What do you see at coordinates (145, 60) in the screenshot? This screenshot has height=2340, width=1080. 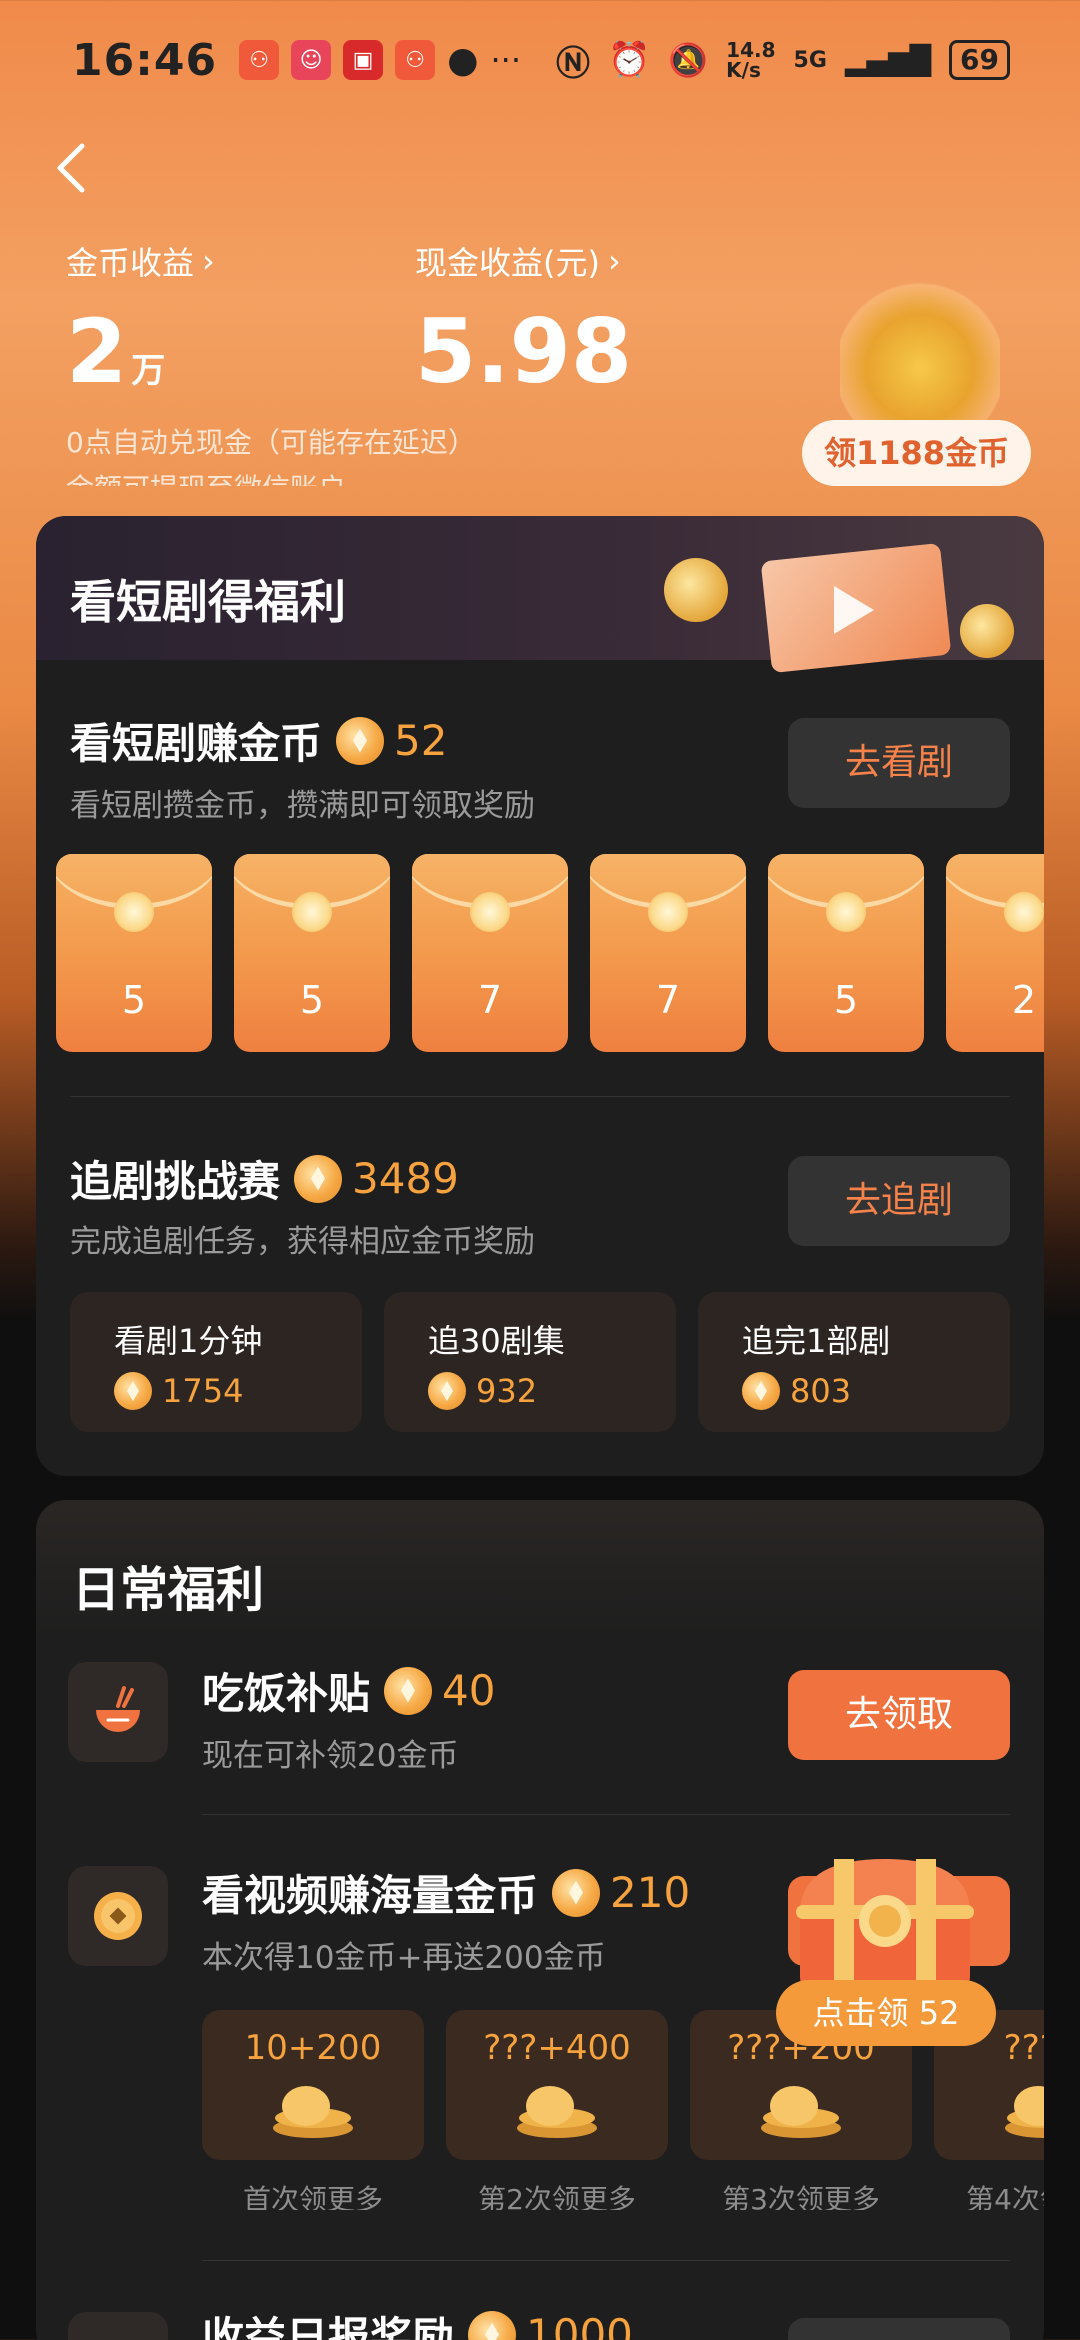 I see `status-time: 16:46` at bounding box center [145, 60].